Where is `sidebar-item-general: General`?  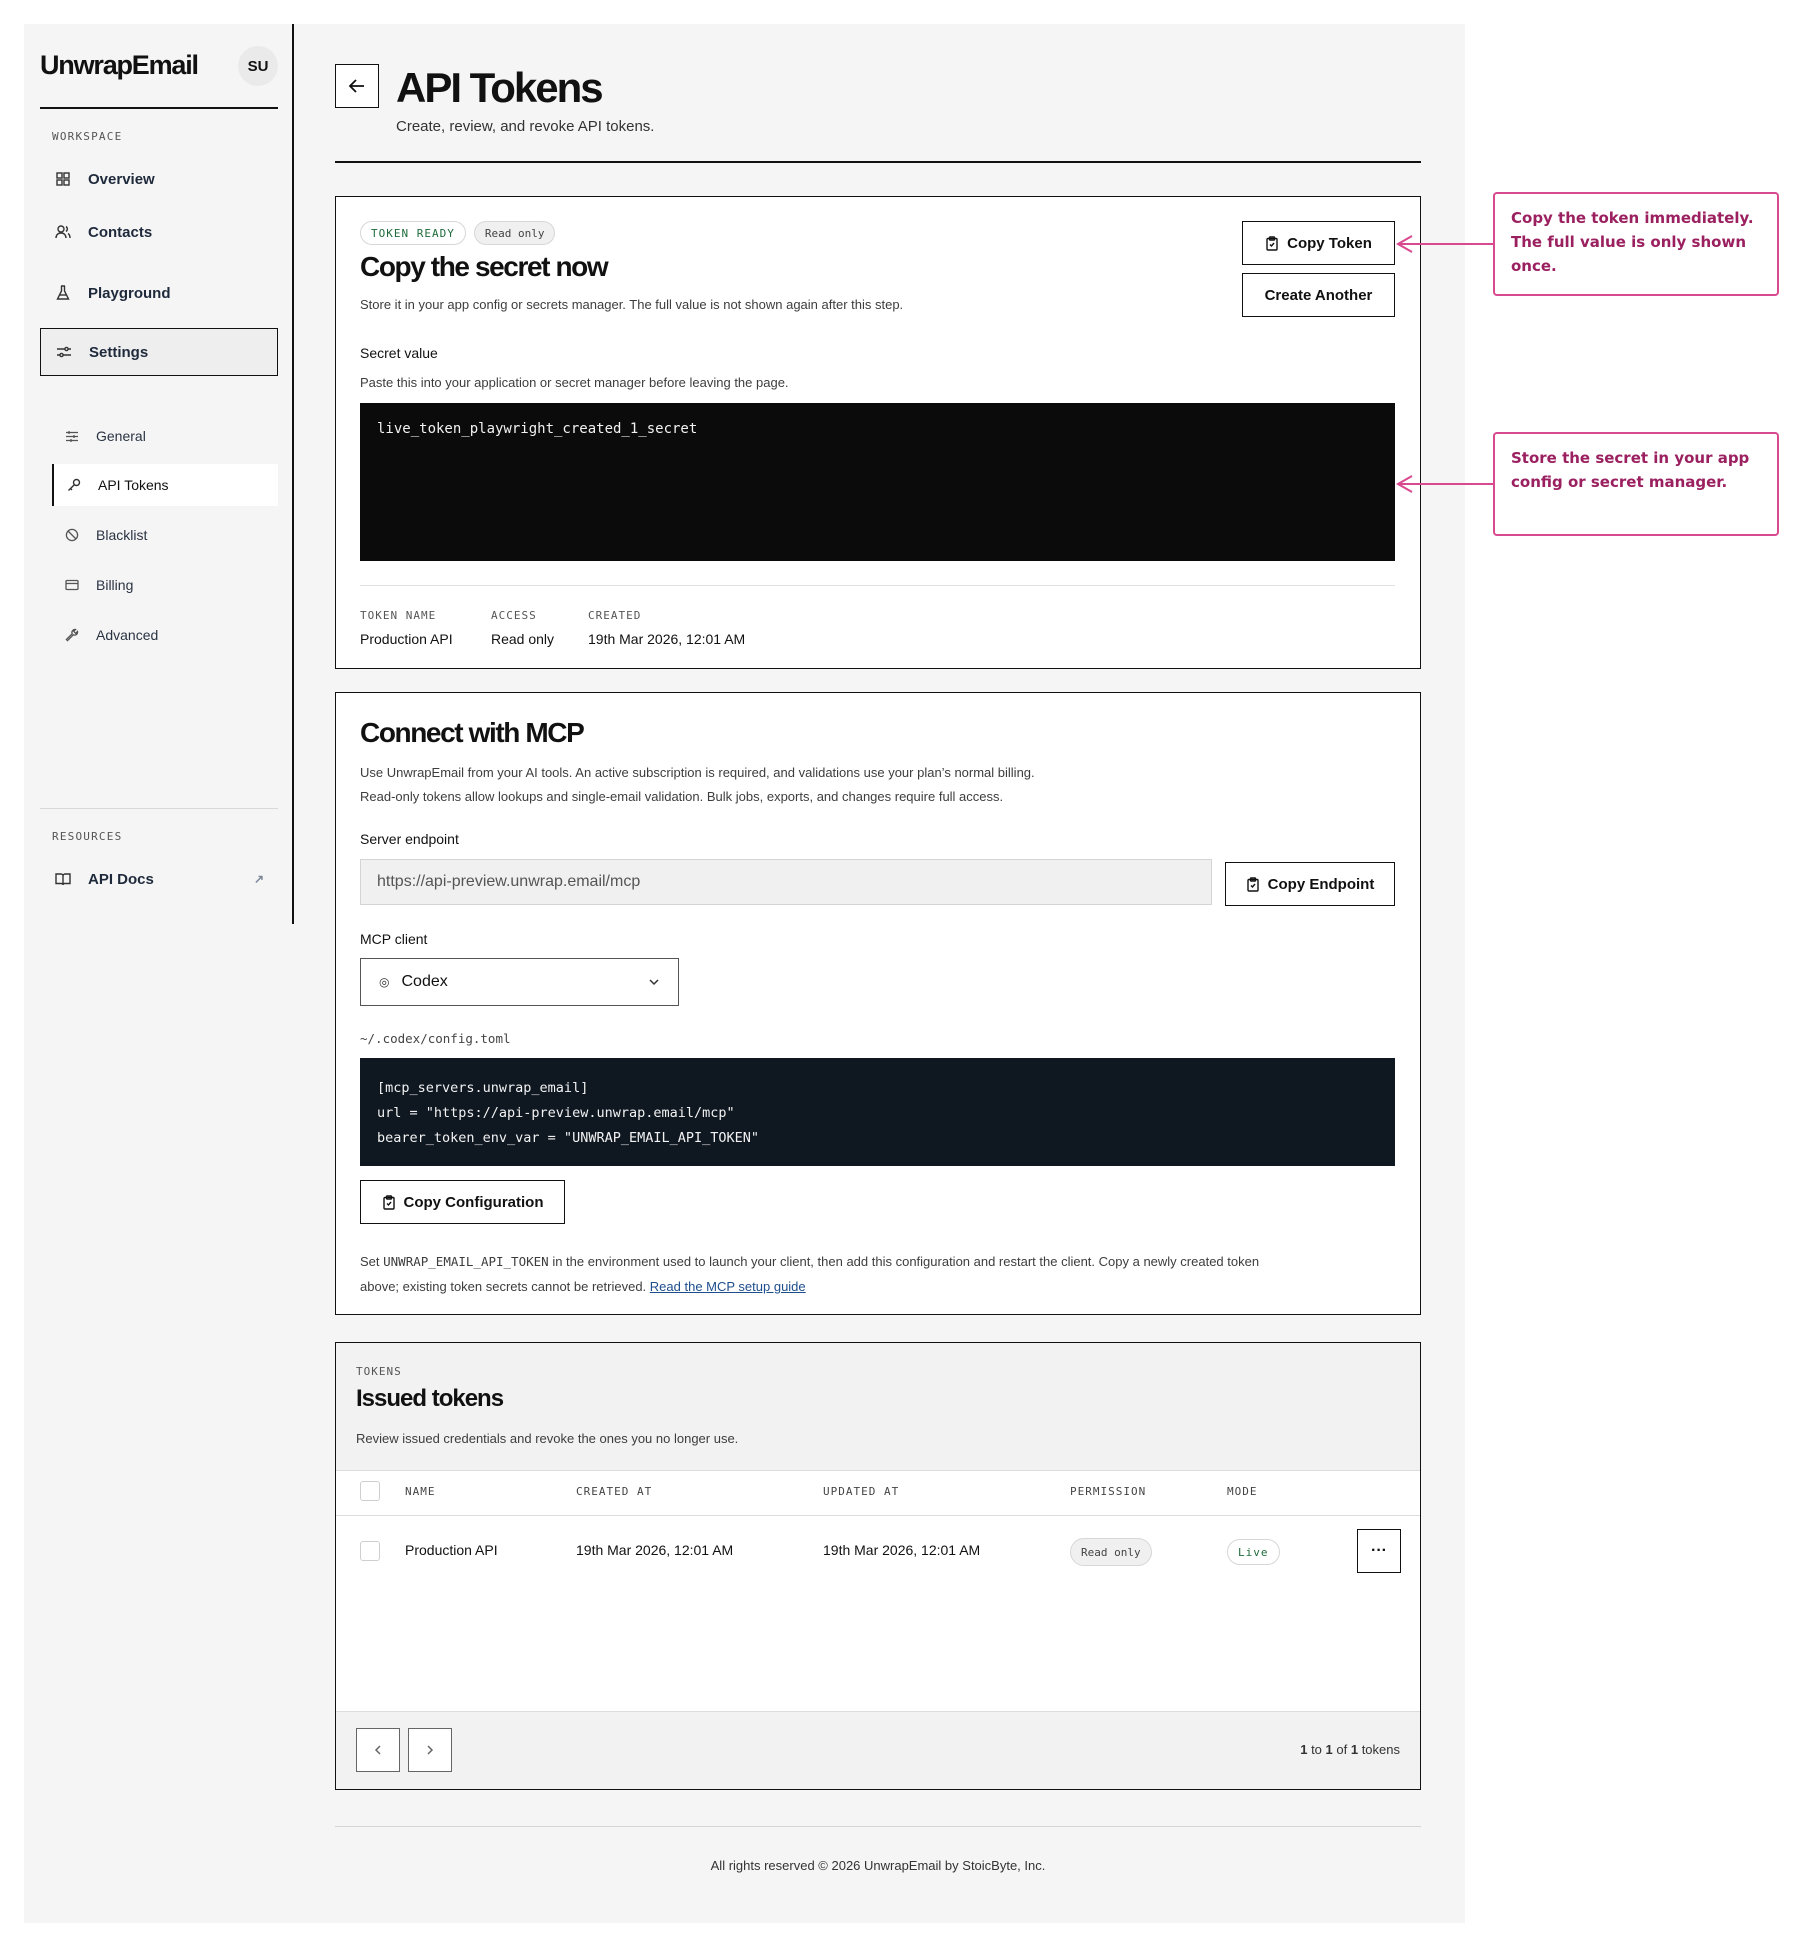
sidebar-item-general: General is located at coordinates (165, 436).